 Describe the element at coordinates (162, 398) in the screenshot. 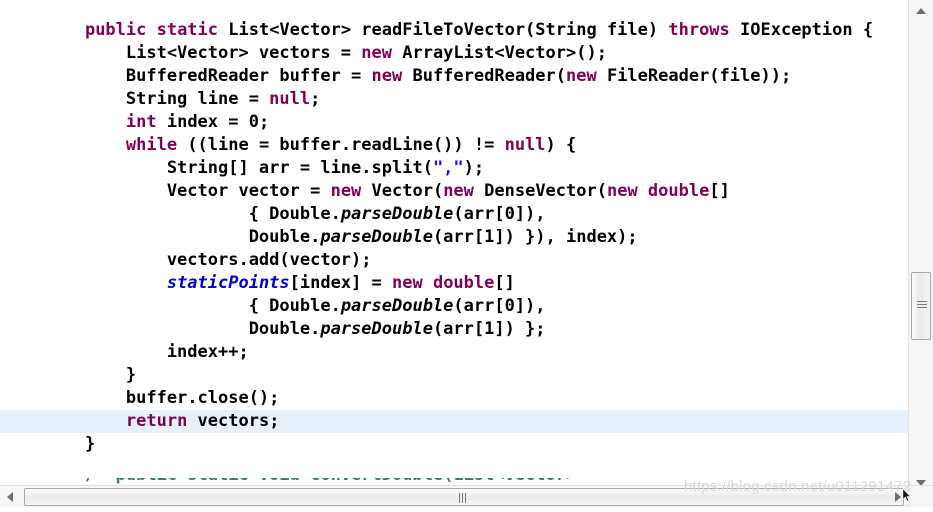

I see `code-token: buffer.close();` at that location.